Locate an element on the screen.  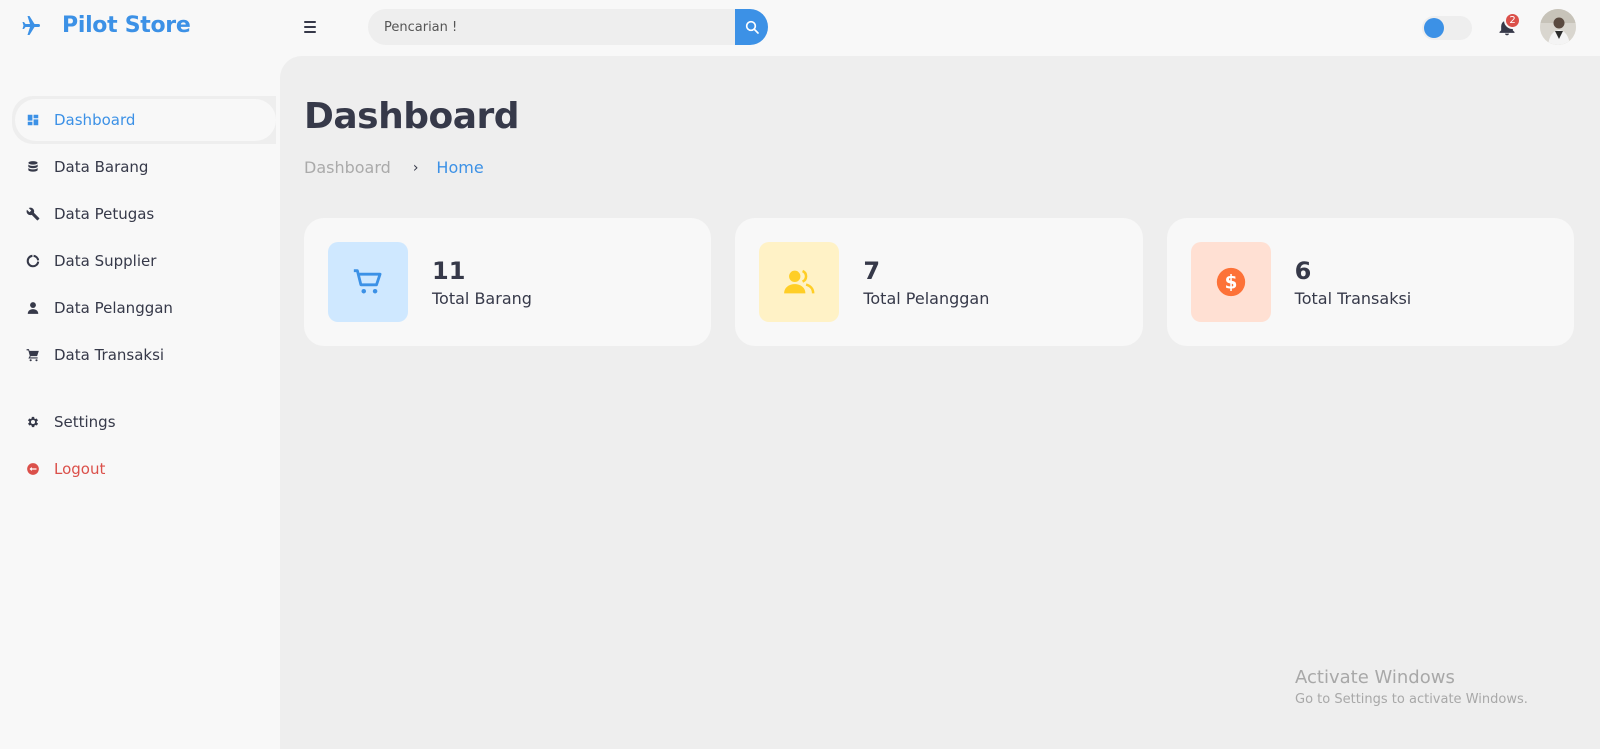
stat-text: 6 Total Transaksi is located at coordinates (1353, 282).